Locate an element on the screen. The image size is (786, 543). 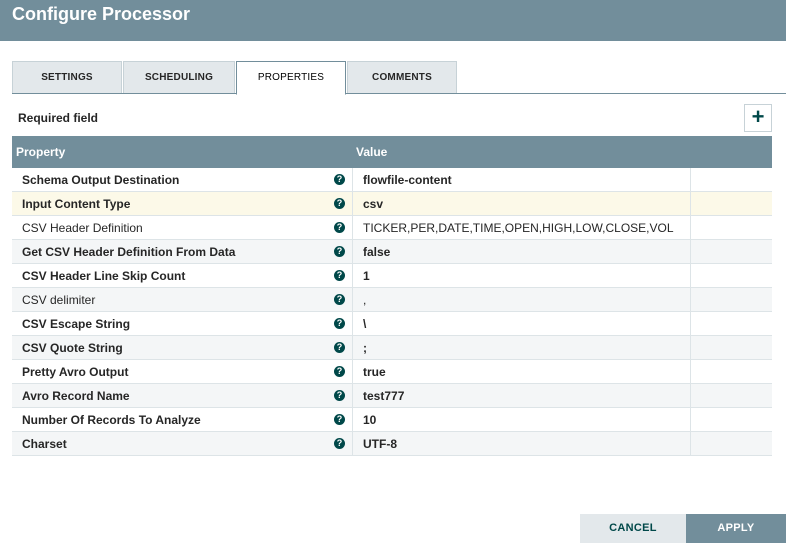
column-header-value: Value is located at coordinates (371, 152).